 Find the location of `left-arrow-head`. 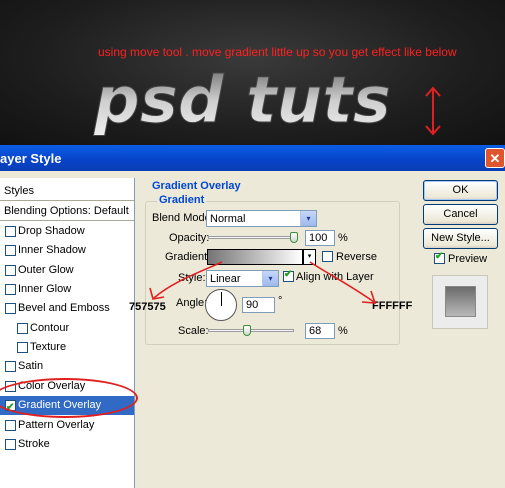

left-arrow-head is located at coordinates (157, 293).